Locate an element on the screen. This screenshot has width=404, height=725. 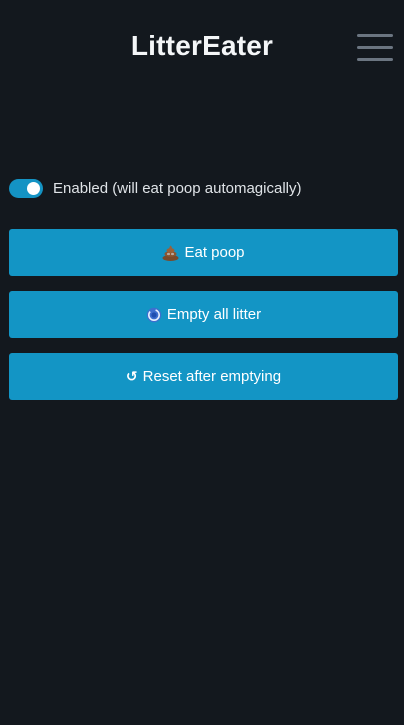
empty-all-litter-button: Empty all litter is located at coordinates (203, 314).